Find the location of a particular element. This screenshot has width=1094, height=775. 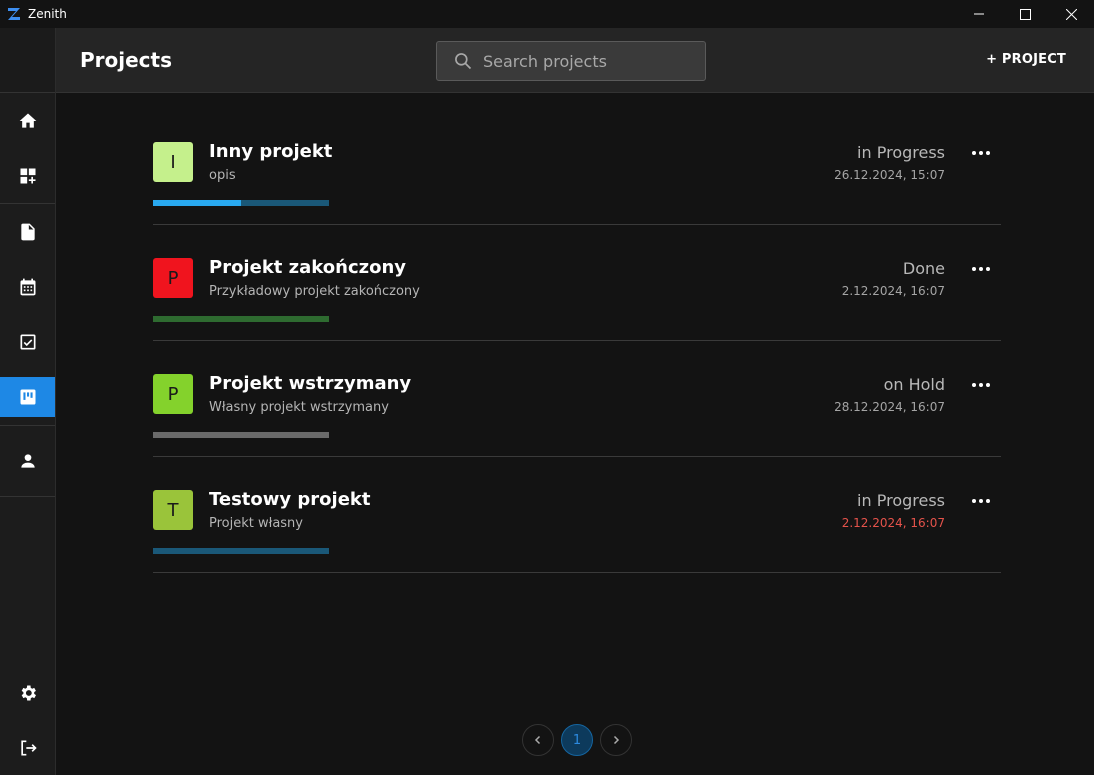

minimize-button is located at coordinates (979, 14).